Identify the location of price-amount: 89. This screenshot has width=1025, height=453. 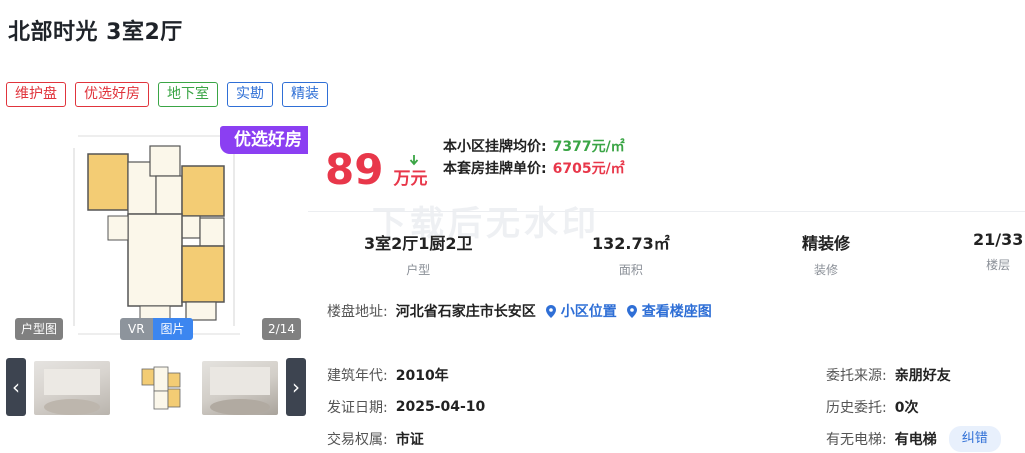
(354, 169).